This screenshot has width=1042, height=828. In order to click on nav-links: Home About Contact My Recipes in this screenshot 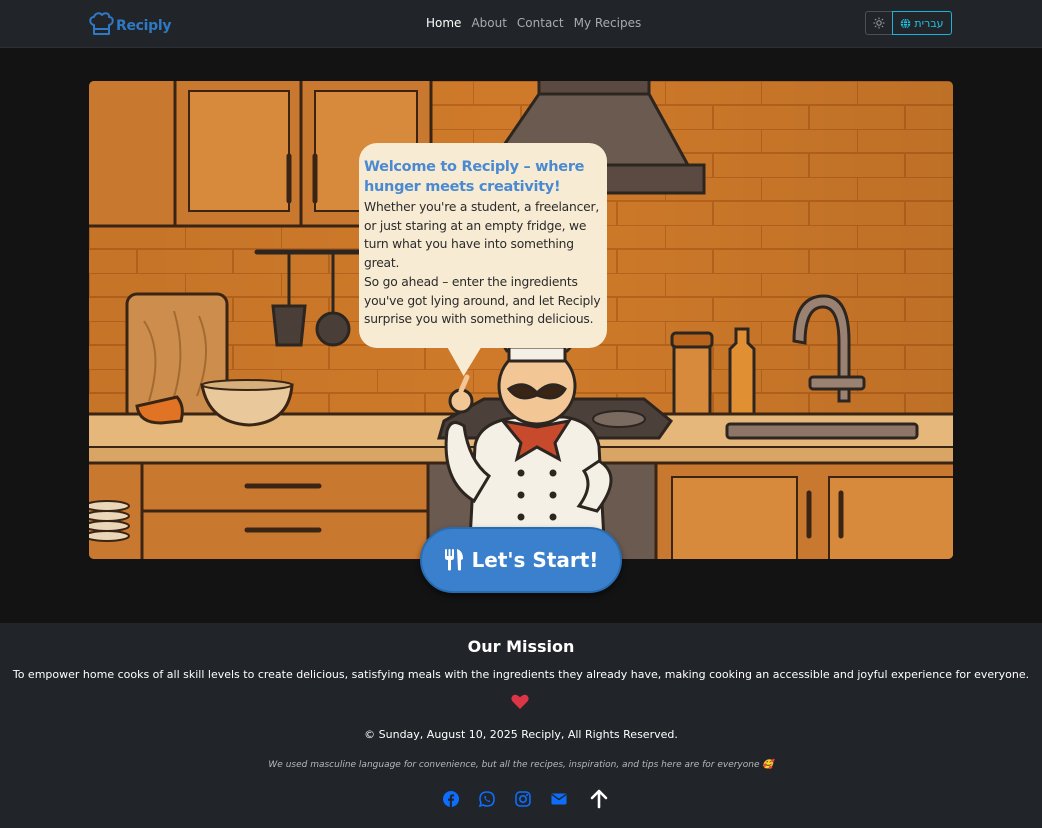, I will do `click(533, 23)`.